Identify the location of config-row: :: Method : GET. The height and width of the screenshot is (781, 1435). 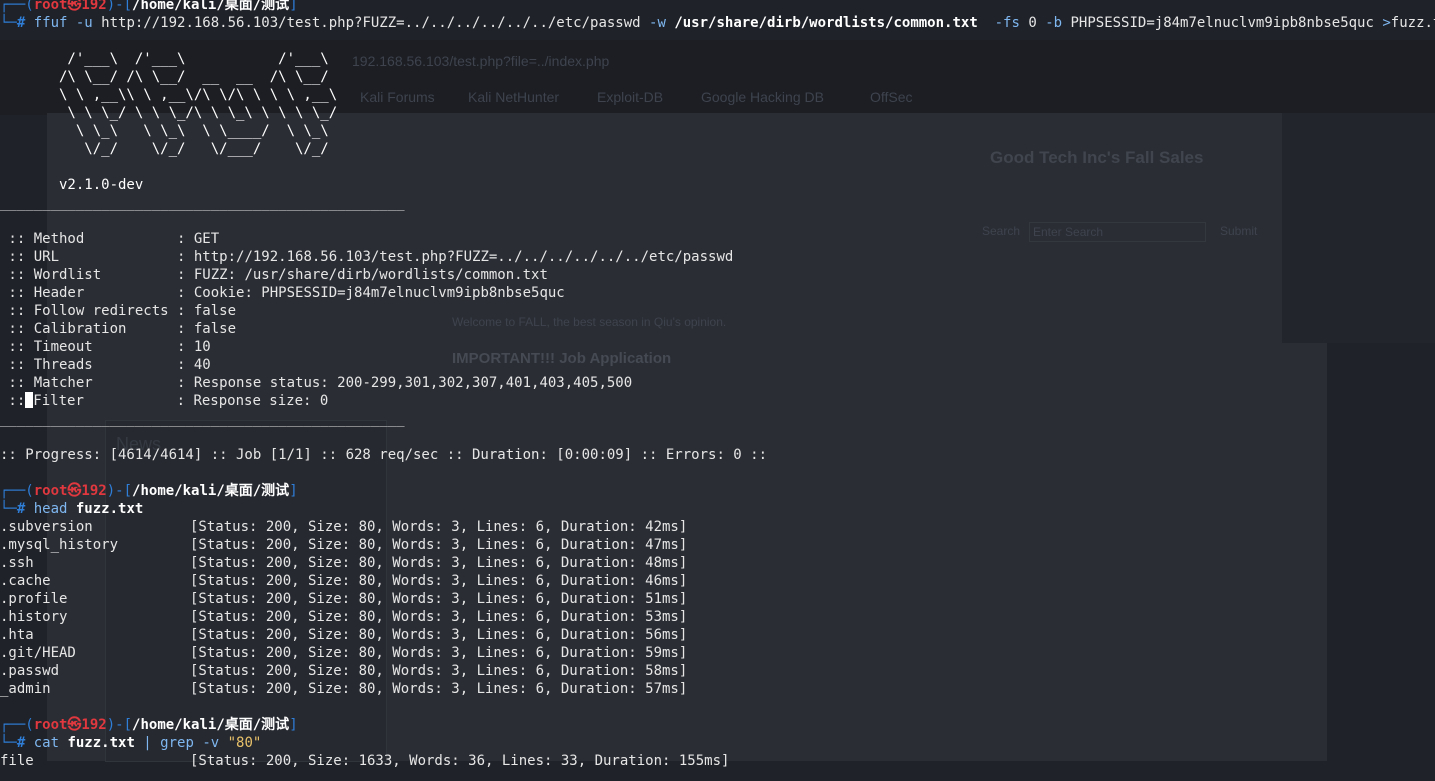
(109, 239).